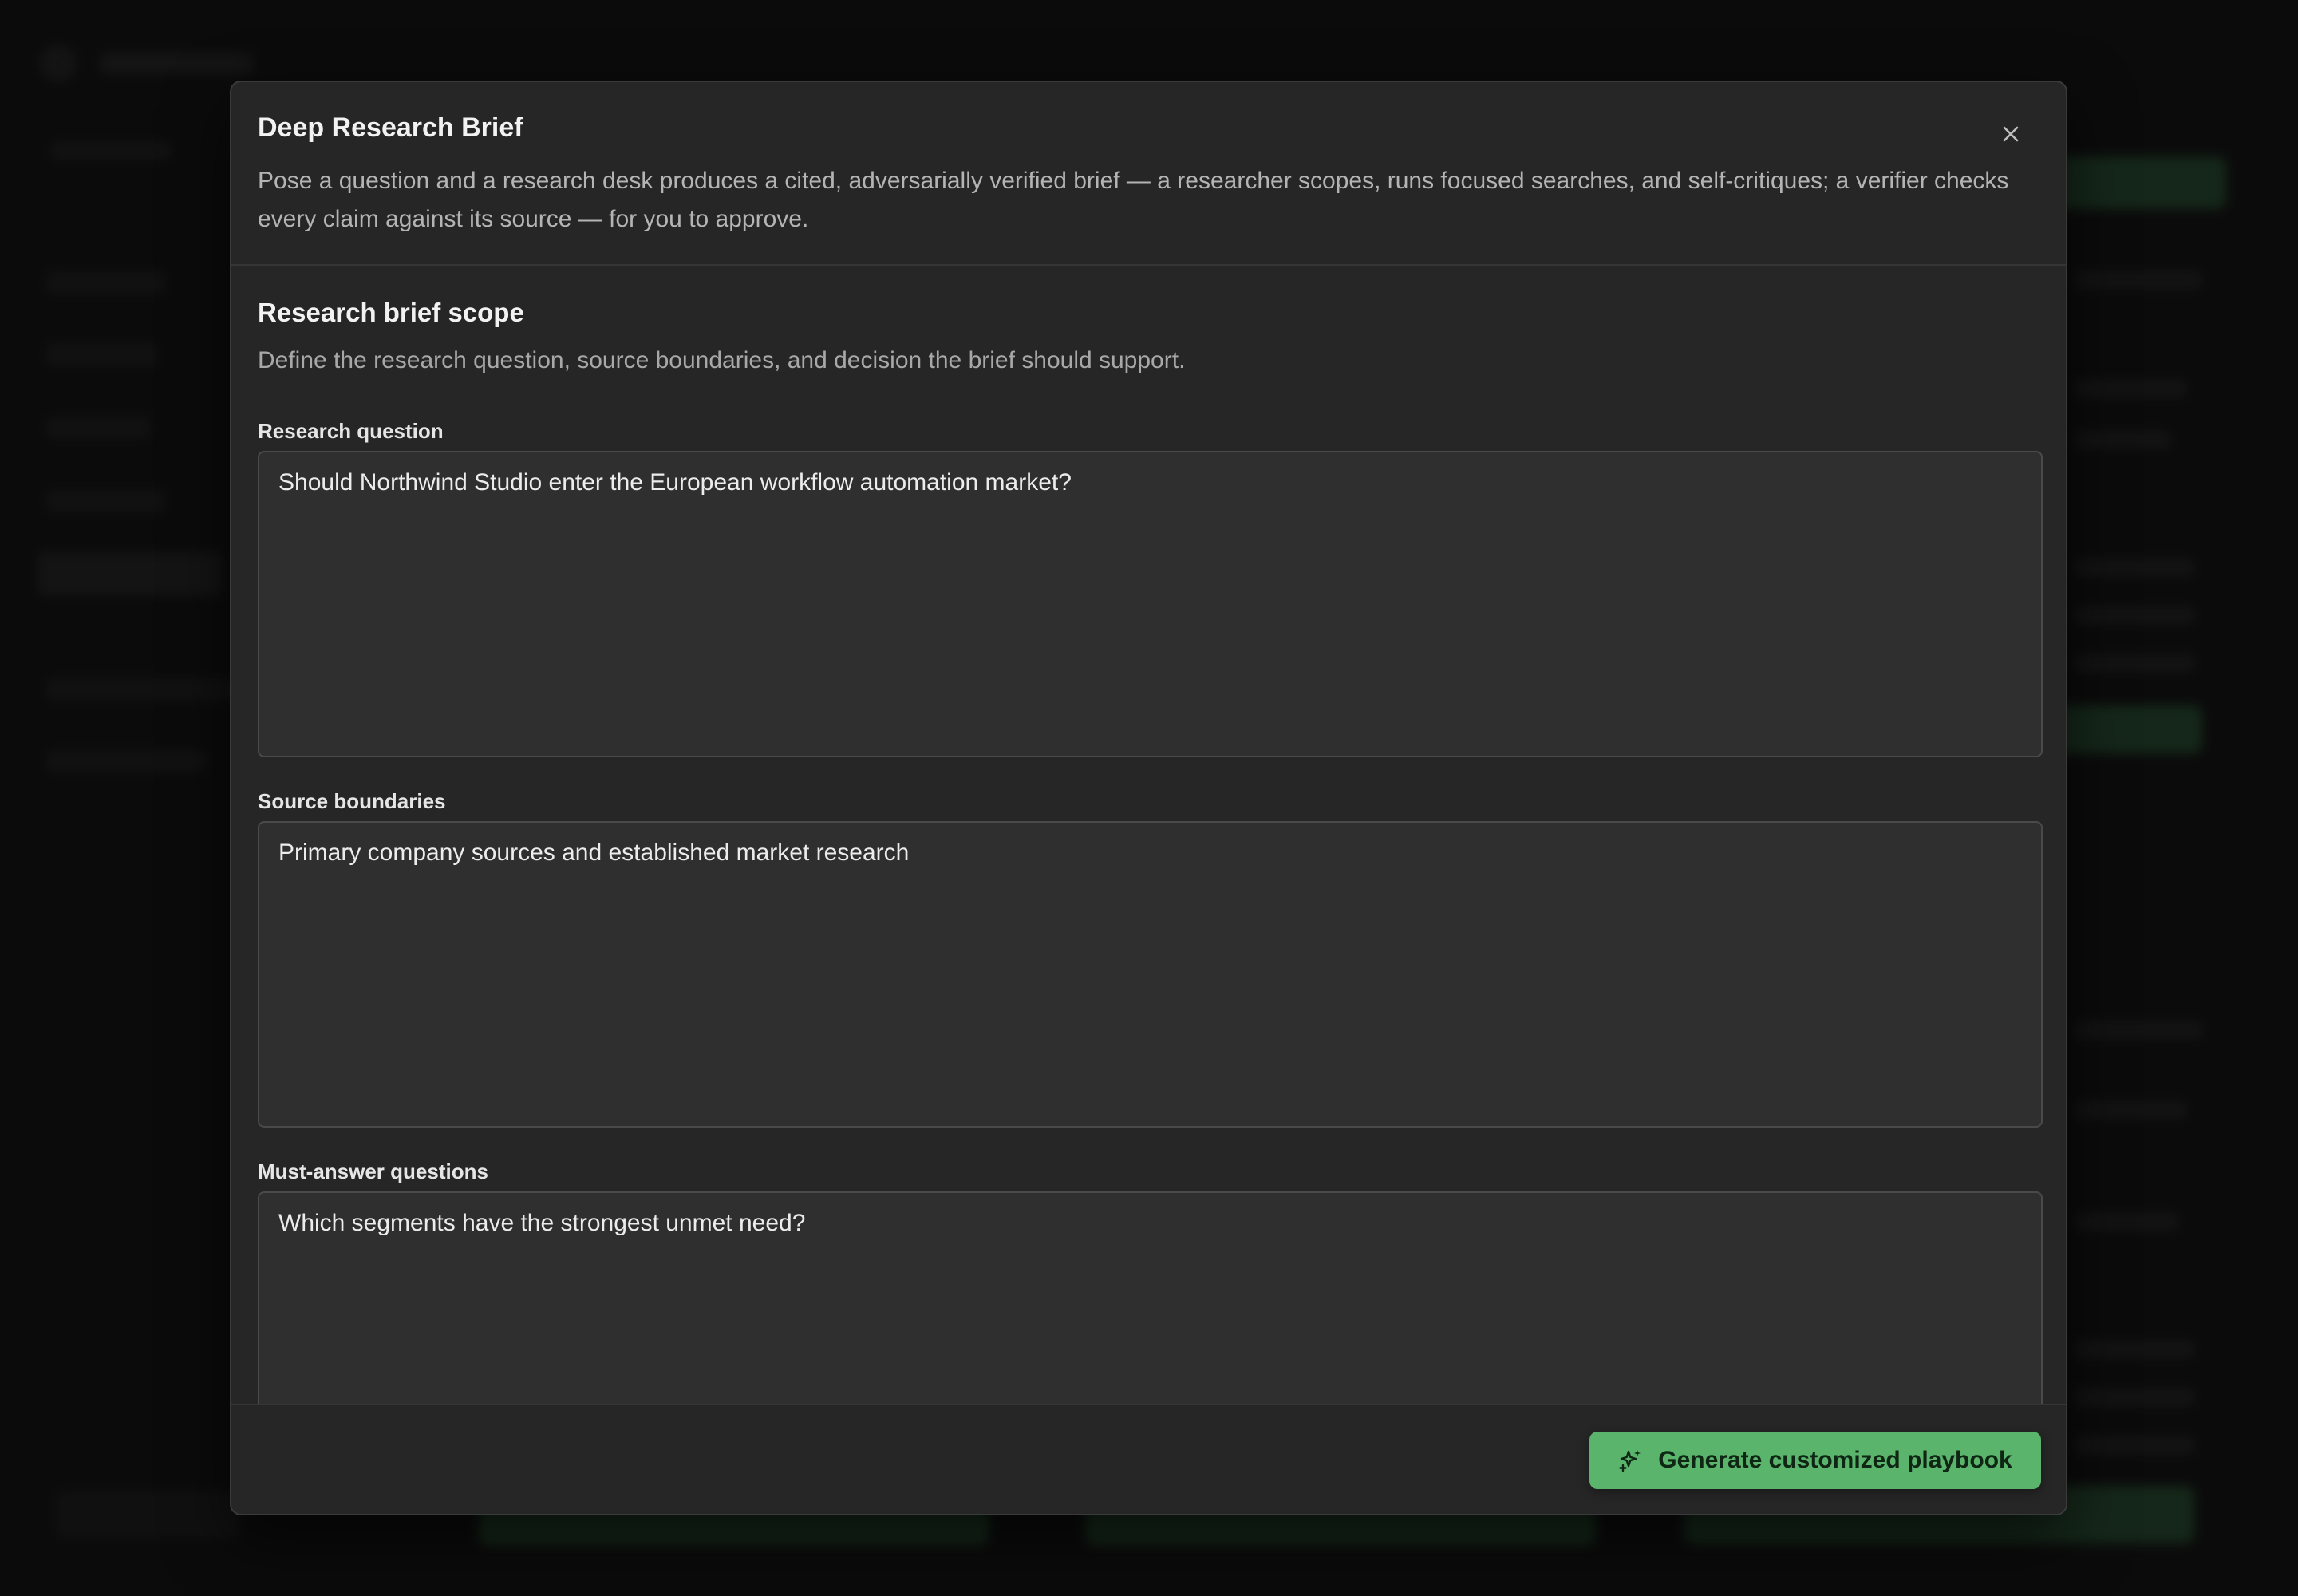 The width and height of the screenshot is (2298, 1596). I want to click on generate-playbook-button: Generate customized playbook, so click(1815, 1460).